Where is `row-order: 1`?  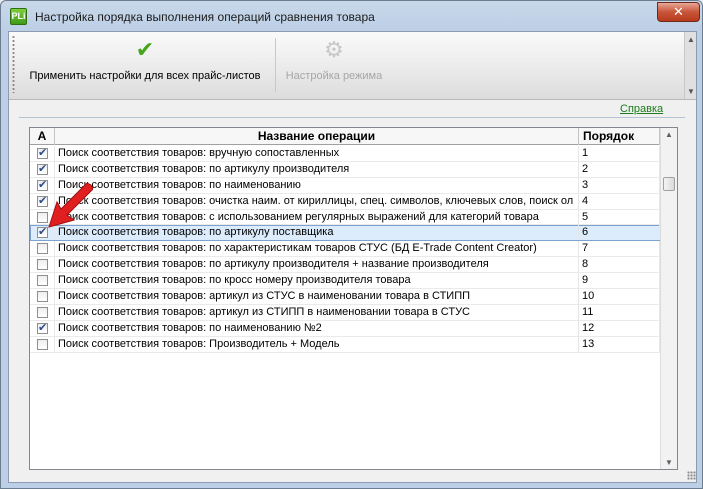 row-order: 1 is located at coordinates (619, 153).